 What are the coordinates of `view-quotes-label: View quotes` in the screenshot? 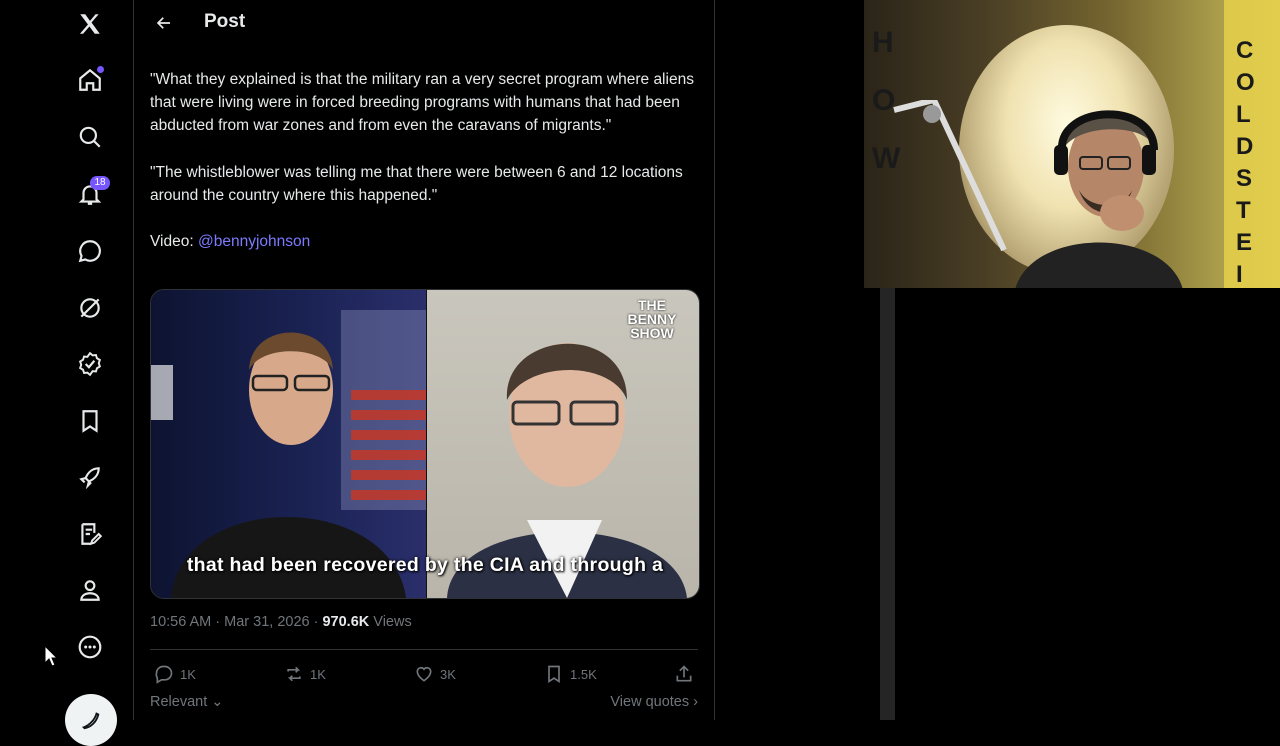 It's located at (650, 702).